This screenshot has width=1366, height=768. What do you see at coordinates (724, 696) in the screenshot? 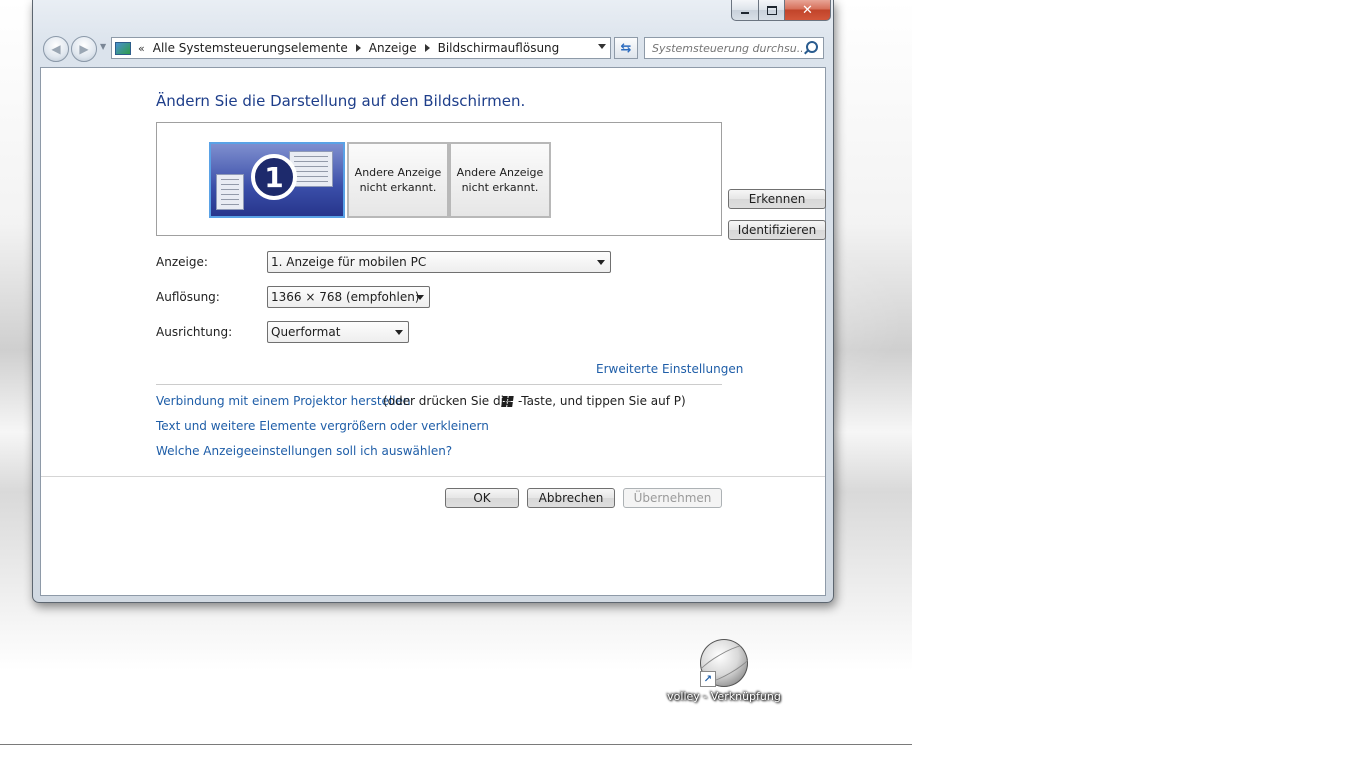
I see `desktop-shortcut-label: volley - Verknüpfung` at bounding box center [724, 696].